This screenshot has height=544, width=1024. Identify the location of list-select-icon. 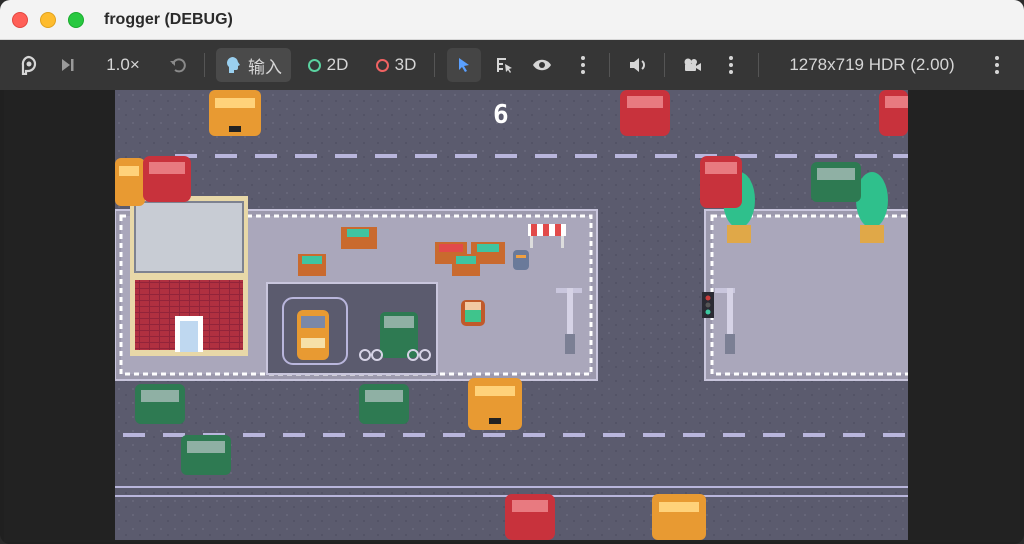
(504, 65).